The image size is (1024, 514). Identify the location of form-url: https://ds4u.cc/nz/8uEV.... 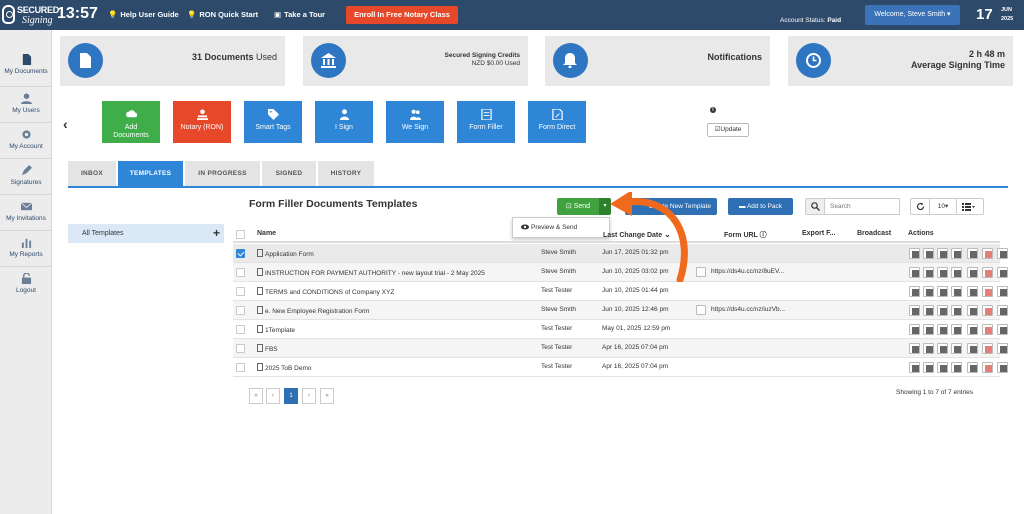
(747, 271).